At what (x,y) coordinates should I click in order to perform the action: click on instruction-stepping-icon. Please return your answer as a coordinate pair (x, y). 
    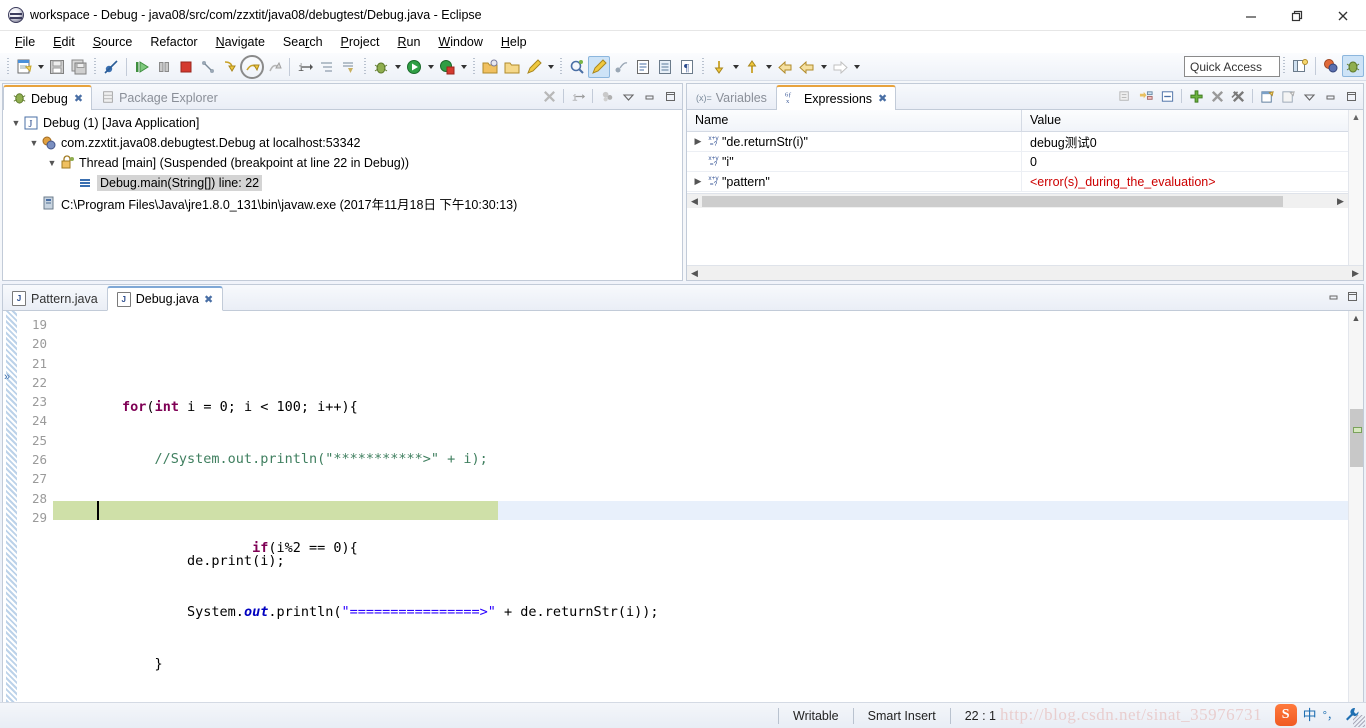
    Looking at the image, I should click on (349, 67).